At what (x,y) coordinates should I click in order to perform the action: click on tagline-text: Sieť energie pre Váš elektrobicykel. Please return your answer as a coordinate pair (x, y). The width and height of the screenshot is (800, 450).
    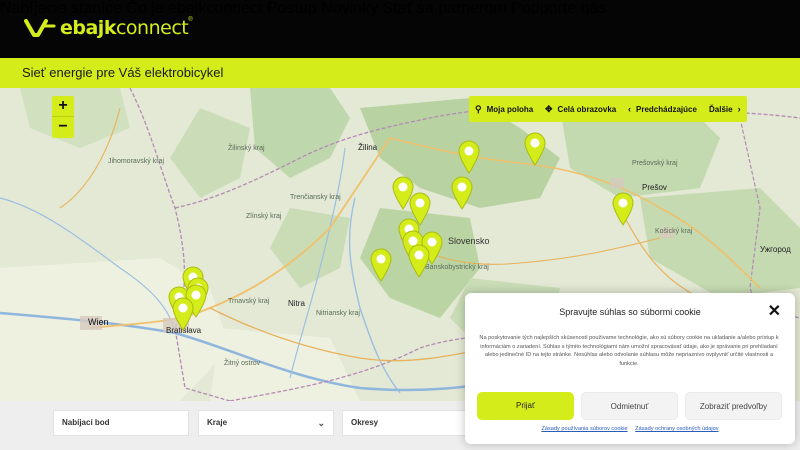
    Looking at the image, I should click on (123, 72).